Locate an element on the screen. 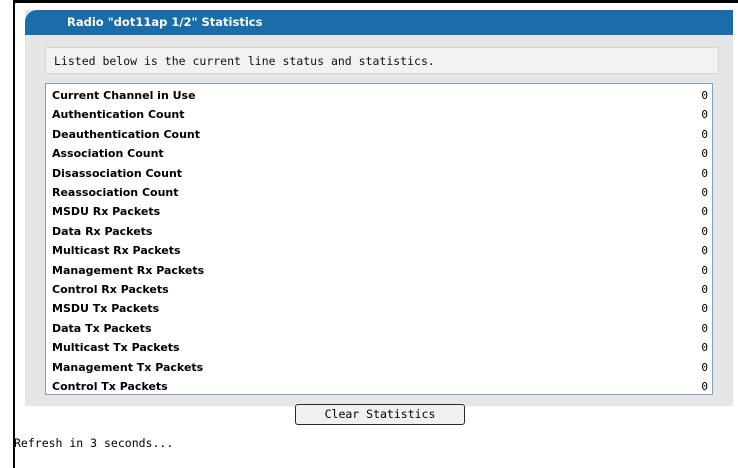 The image size is (738, 468). stat-label: Control Rx Packets is located at coordinates (110, 289).